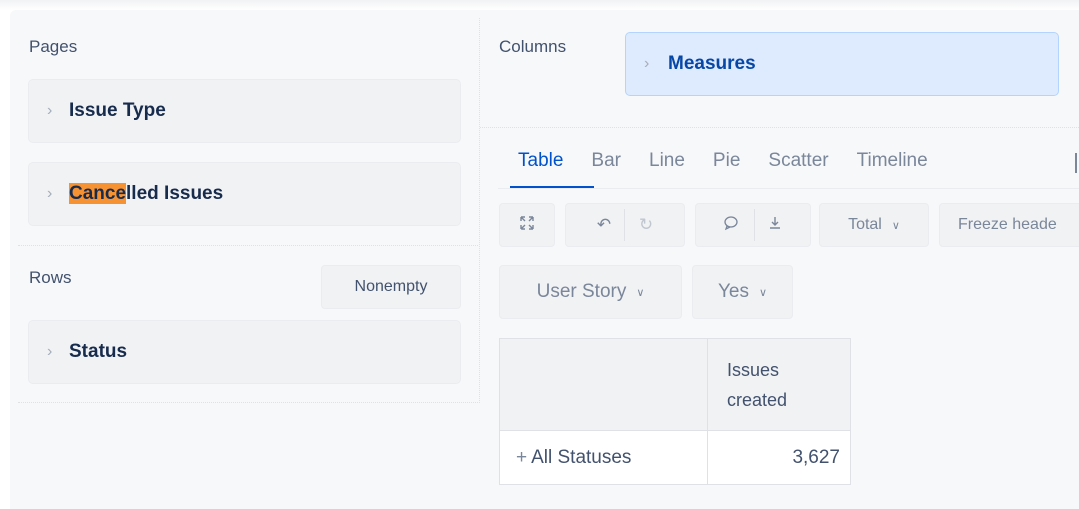 This screenshot has width=1079, height=509. Describe the element at coordinates (603, 384) in the screenshot. I see `corner-cell` at that location.